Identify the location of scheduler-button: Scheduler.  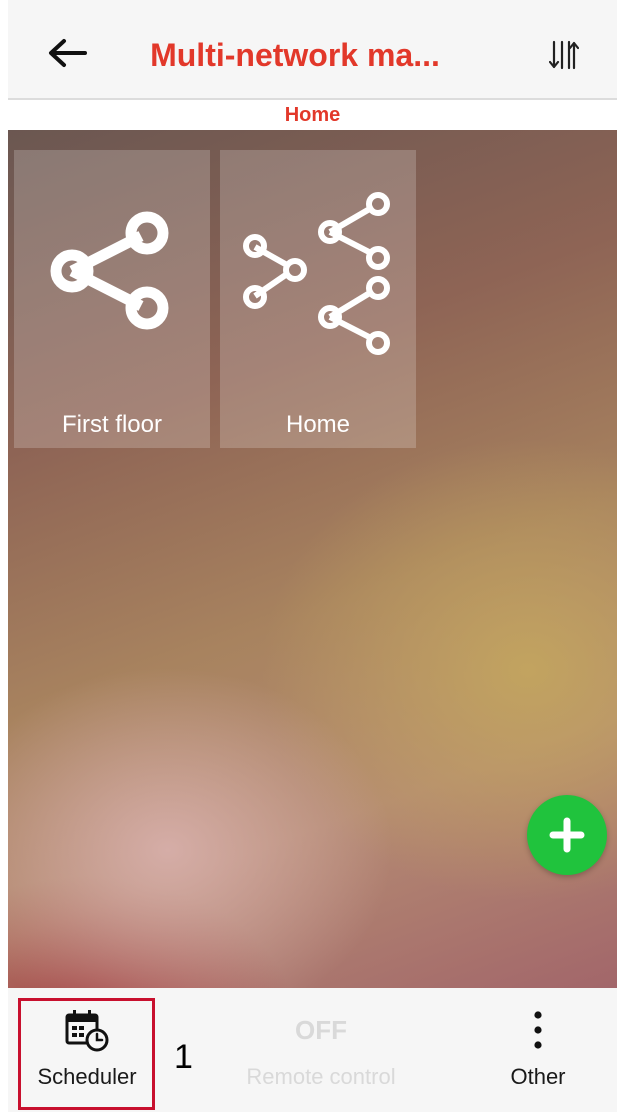
(87, 1050).